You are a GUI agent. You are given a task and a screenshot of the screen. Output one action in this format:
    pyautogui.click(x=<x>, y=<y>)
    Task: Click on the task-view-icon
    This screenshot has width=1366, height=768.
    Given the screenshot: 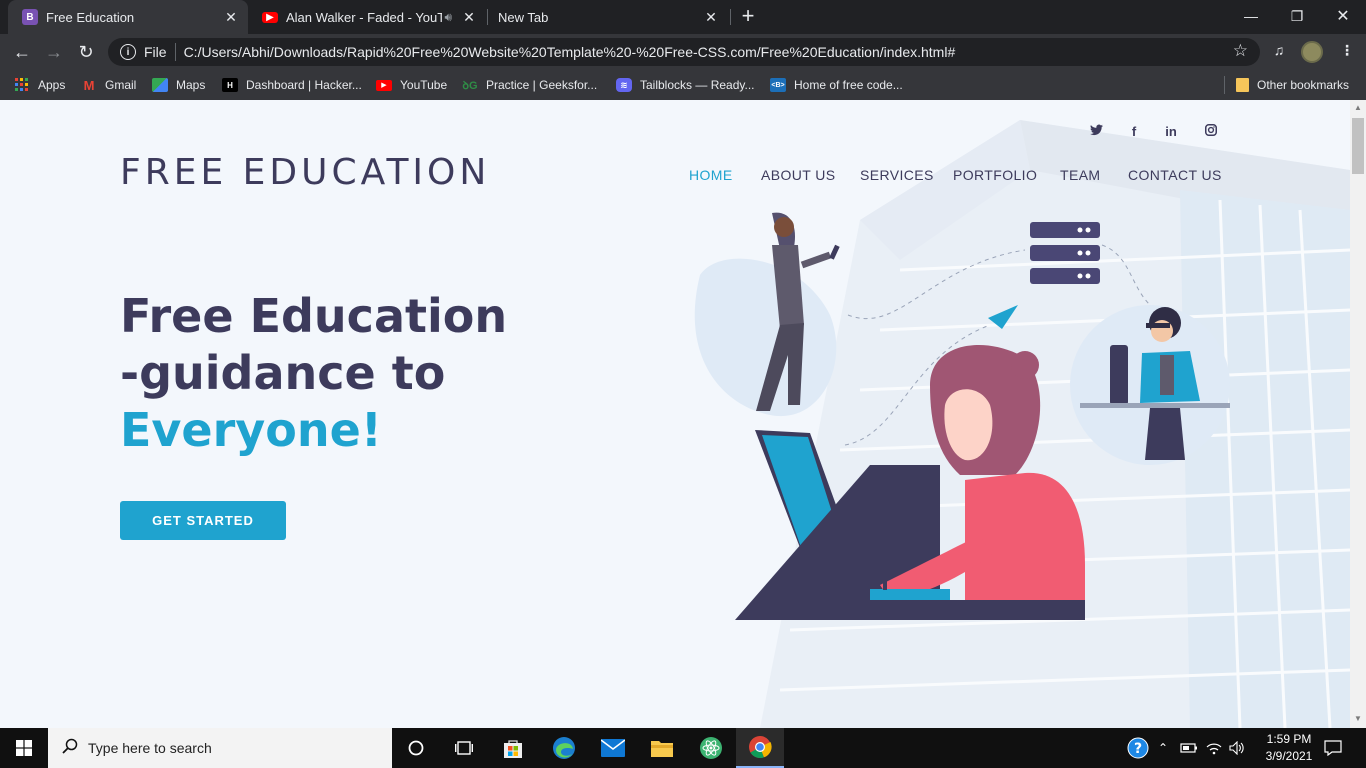 What is the action you would take?
    pyautogui.click(x=464, y=748)
    